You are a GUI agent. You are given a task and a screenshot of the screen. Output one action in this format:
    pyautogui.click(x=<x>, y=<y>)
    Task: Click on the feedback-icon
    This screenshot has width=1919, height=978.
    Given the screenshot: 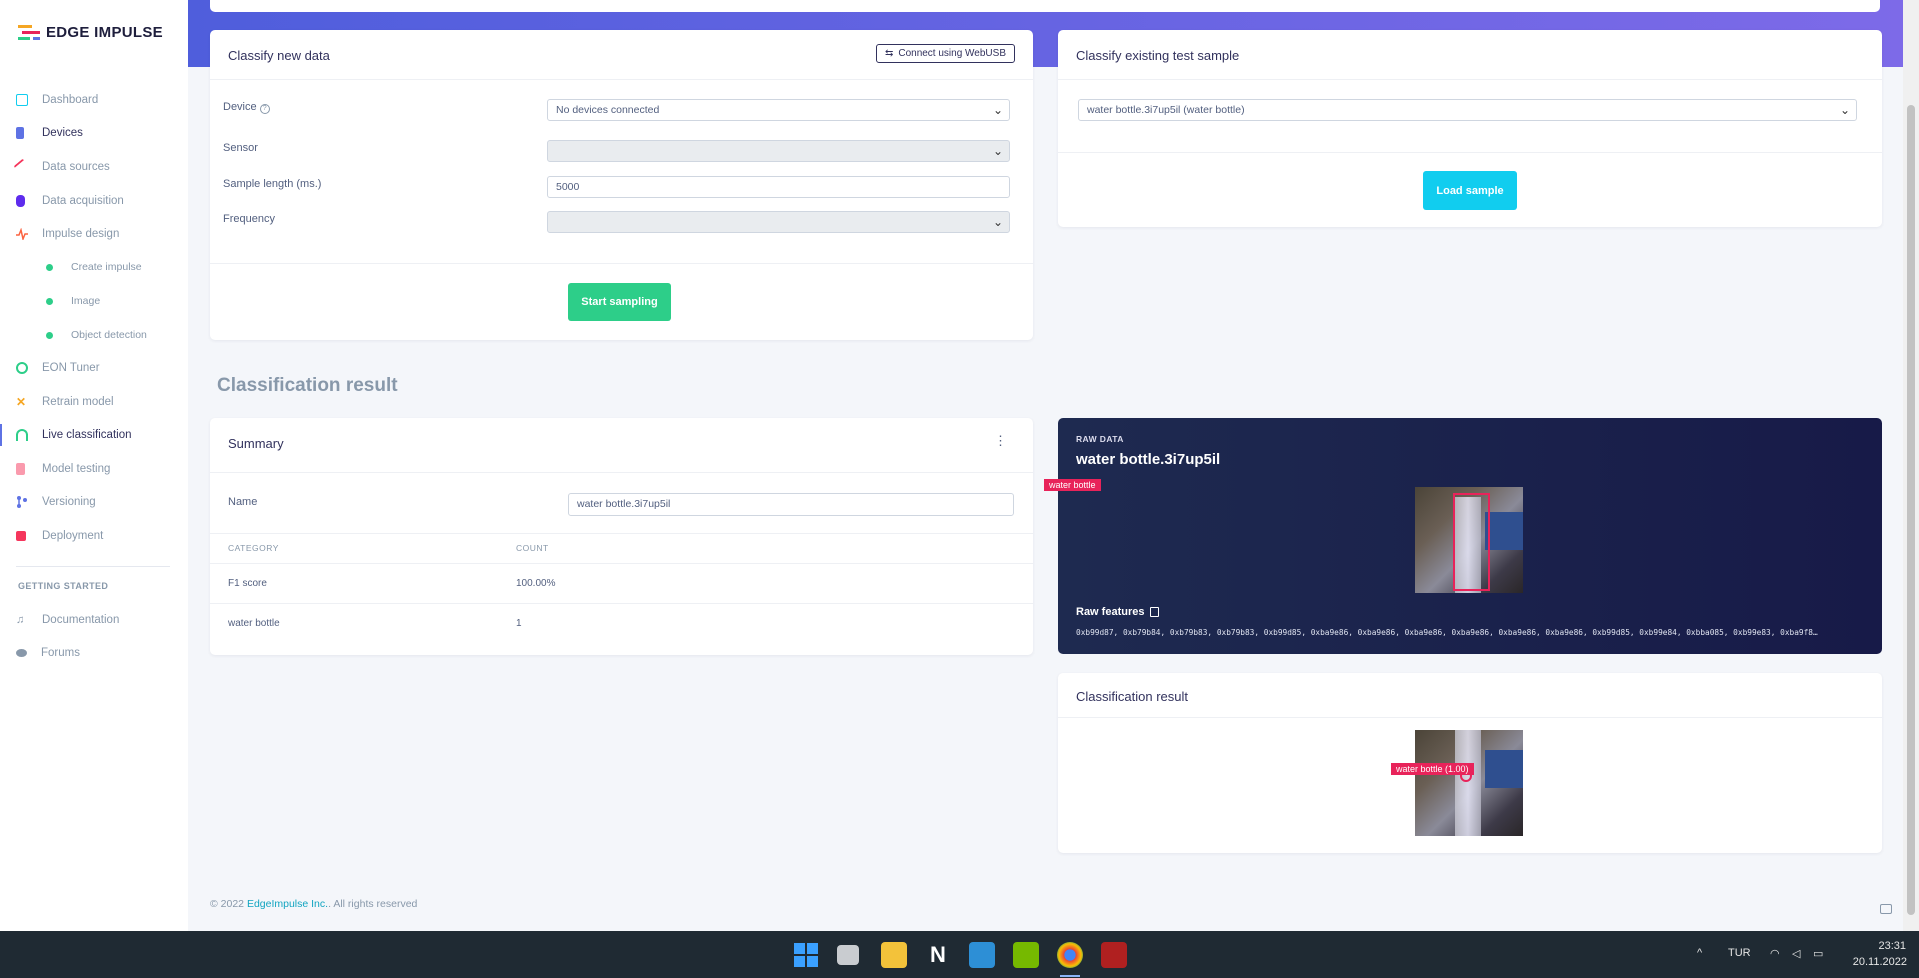 What is the action you would take?
    pyautogui.click(x=1886, y=909)
    